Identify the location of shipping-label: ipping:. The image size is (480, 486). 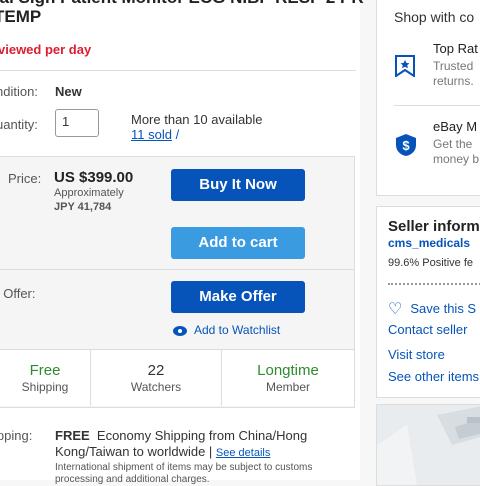
(16, 435).